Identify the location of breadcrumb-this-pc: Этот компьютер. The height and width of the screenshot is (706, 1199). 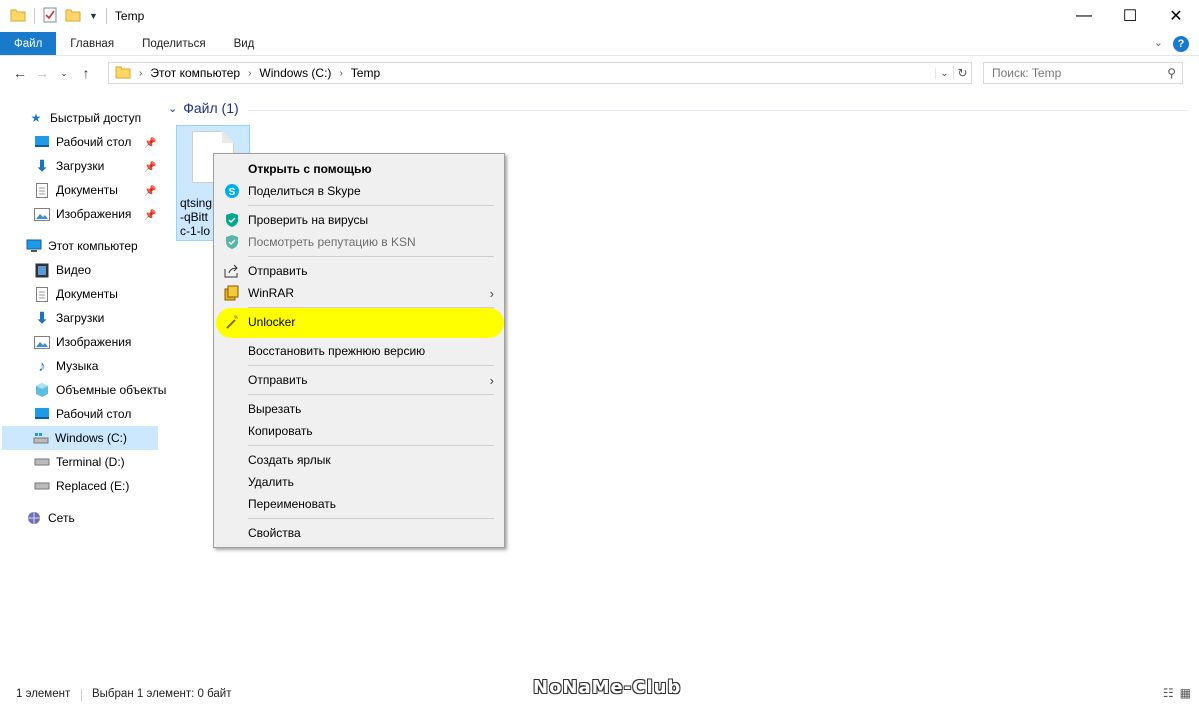
(195, 73).